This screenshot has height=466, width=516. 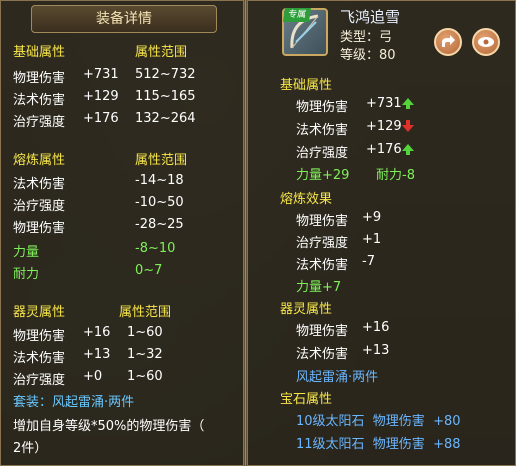 What do you see at coordinates (306, 85) in the screenshot?
I see `r-base-header: 基础属性` at bounding box center [306, 85].